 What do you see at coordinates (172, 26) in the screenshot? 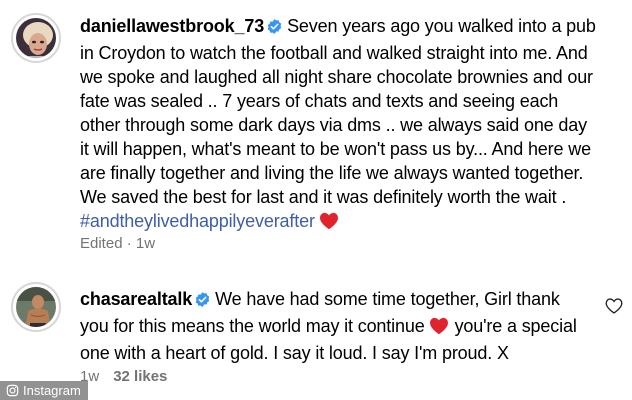
I see `username: daniellawestbrook_73` at bounding box center [172, 26].